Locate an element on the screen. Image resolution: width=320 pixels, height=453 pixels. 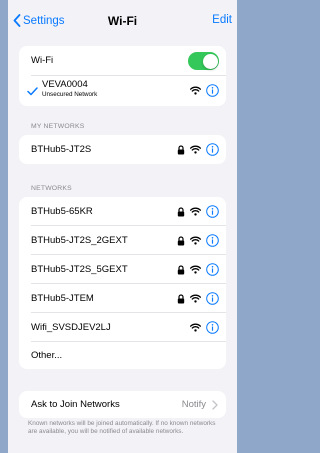
wifi-toggle-switch is located at coordinates (203, 61).